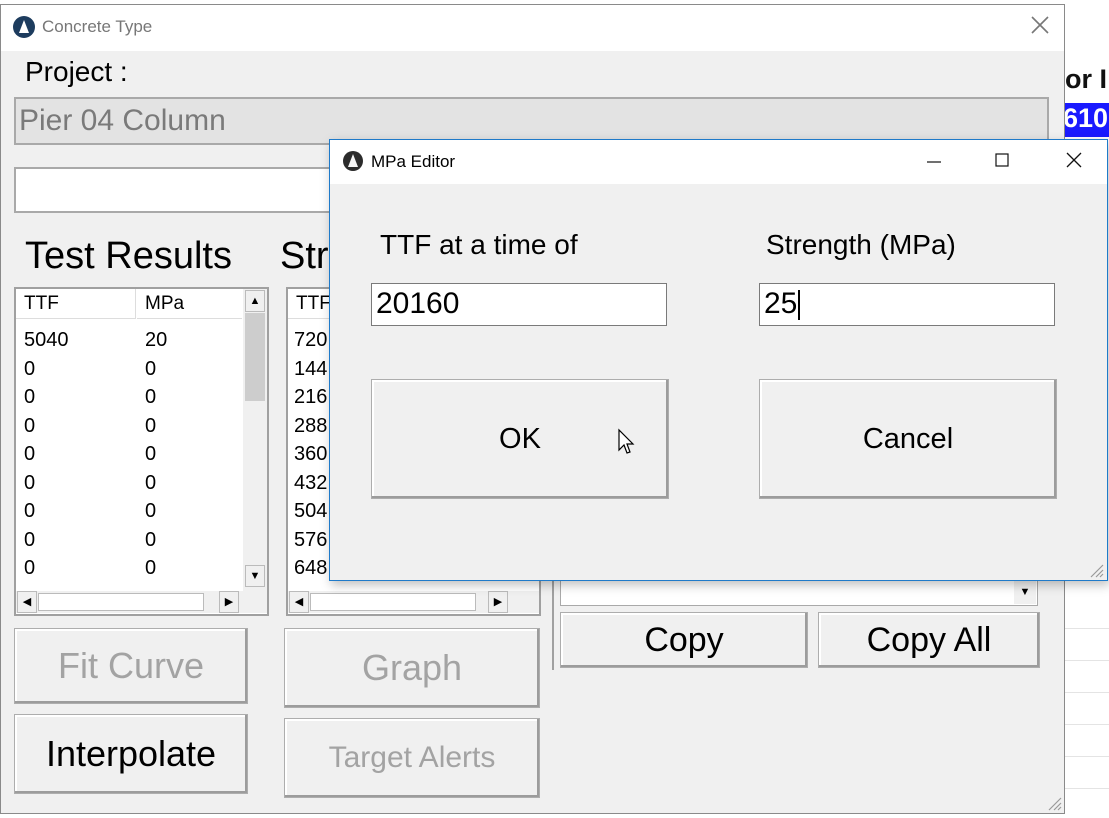 The height and width of the screenshot is (818, 1109). I want to click on project-label: Project :, so click(76, 71).